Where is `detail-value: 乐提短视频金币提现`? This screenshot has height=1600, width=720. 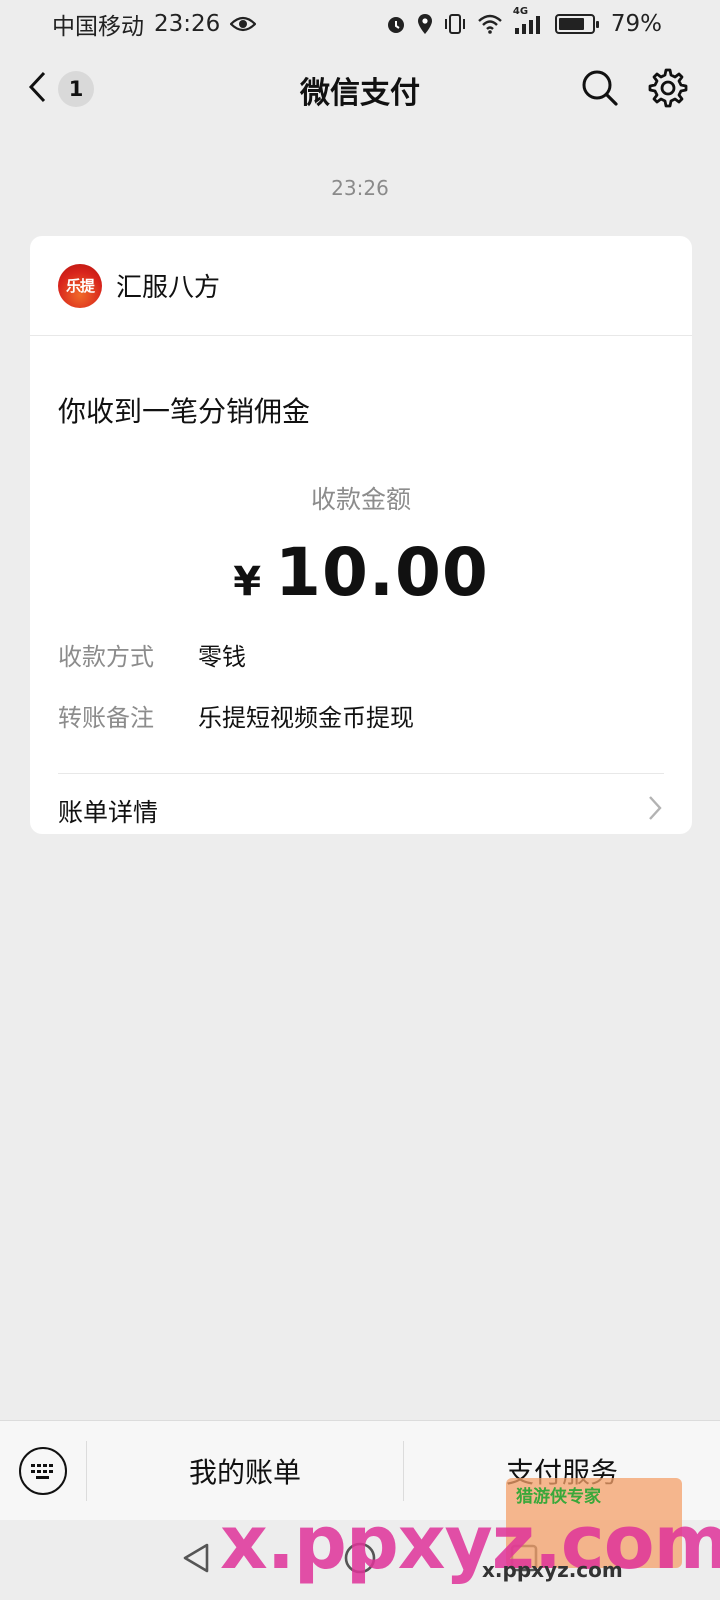 detail-value: 乐提短视频金币提现 is located at coordinates (306, 718).